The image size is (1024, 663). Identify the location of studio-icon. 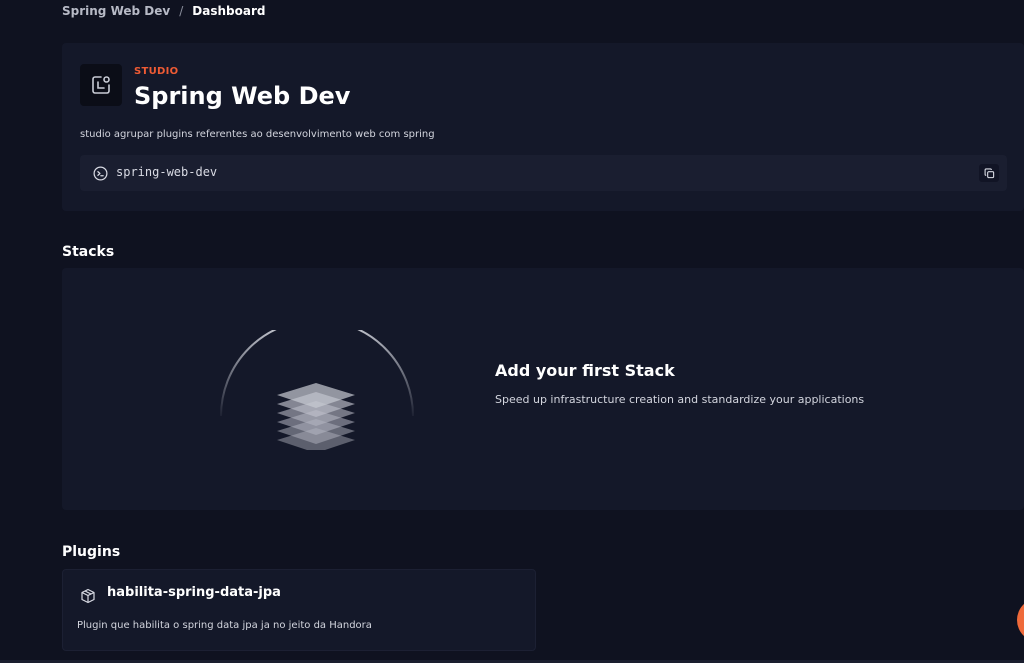
(101, 85).